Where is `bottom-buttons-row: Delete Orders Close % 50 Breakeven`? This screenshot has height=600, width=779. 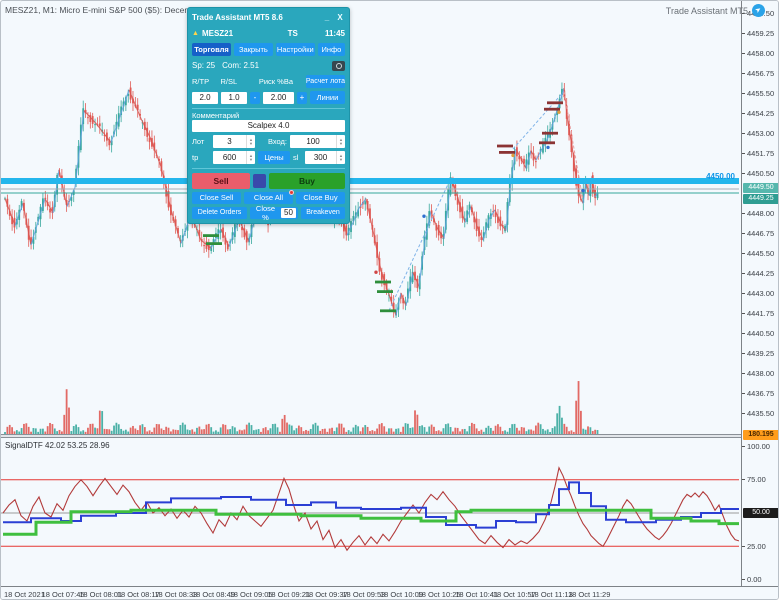 bottom-buttons-row: Delete Orders Close % 50 Breakeven is located at coordinates (268, 213).